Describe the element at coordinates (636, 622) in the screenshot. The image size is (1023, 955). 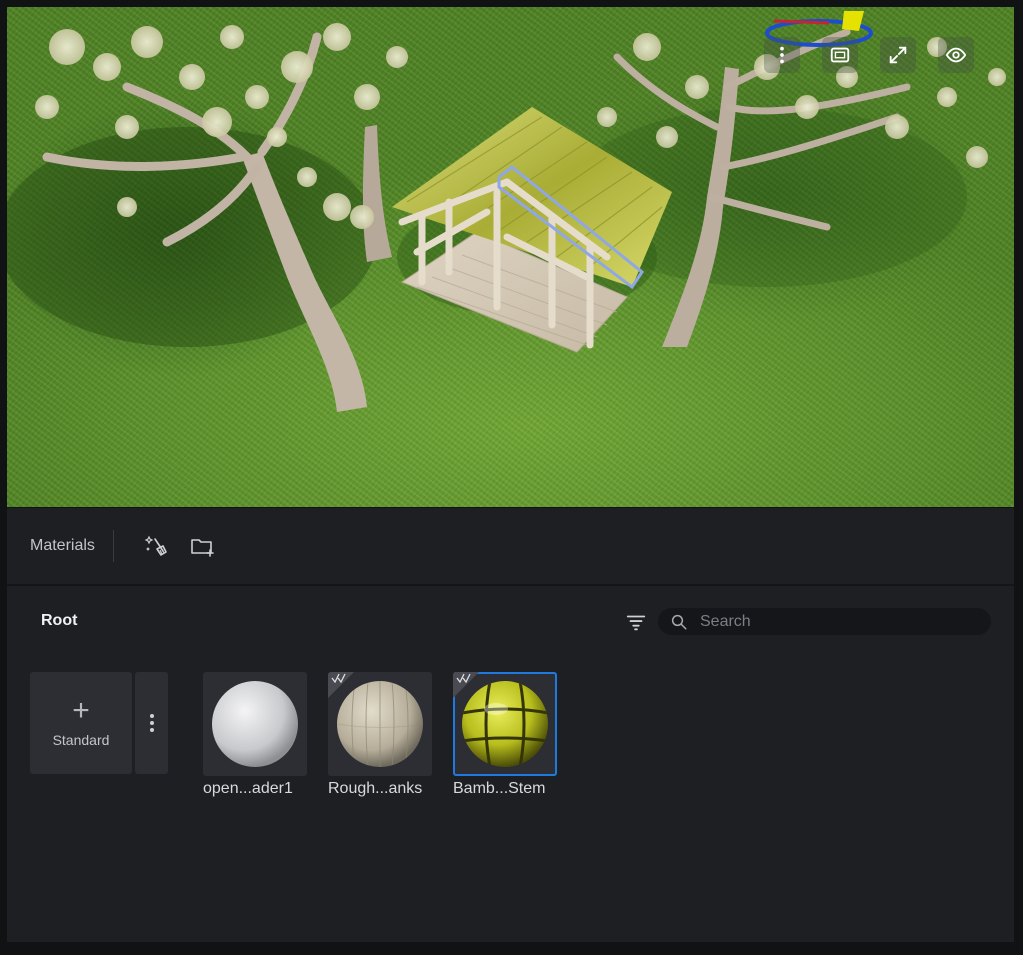
I see `filter-icon` at that location.